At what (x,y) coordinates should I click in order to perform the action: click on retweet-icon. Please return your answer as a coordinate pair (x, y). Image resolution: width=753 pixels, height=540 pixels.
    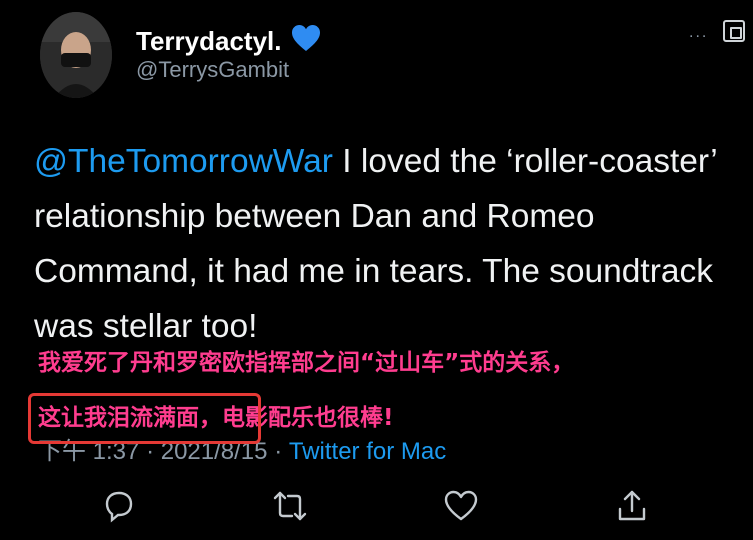
    Looking at the image, I should click on (290, 506).